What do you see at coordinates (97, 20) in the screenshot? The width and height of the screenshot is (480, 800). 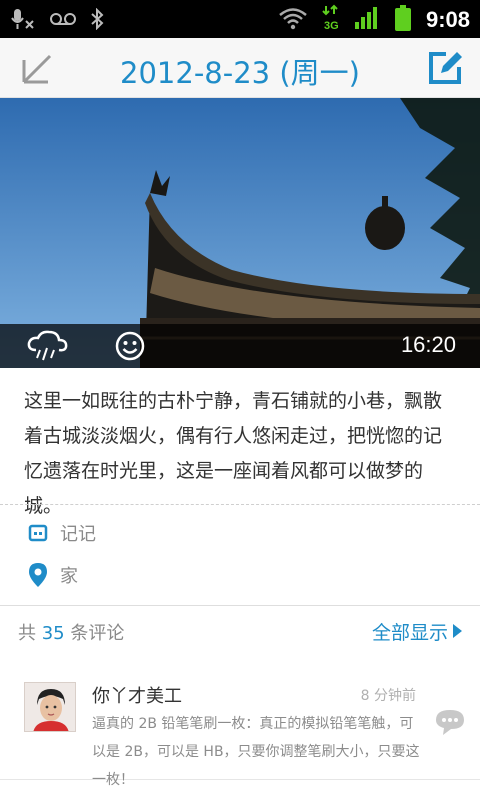 I see `bluetooth-icon` at bounding box center [97, 20].